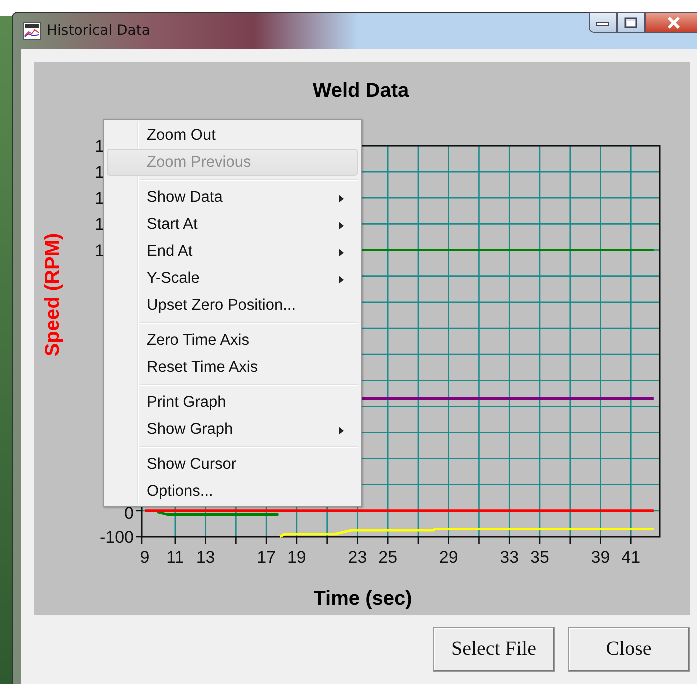 Image resolution: width=697 pixels, height=684 pixels. Describe the element at coordinates (98, 31) in the screenshot. I see `window-title: Historical Data` at that location.